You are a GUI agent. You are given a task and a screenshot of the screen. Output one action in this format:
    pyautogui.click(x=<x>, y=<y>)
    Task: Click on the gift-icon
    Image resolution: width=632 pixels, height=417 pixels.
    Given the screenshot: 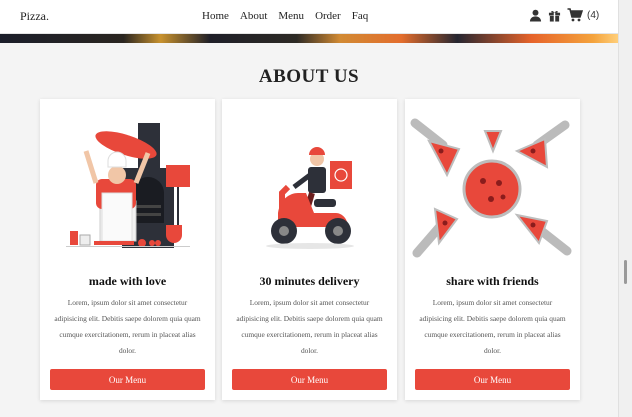 What is the action you would take?
    pyautogui.click(x=554, y=15)
    